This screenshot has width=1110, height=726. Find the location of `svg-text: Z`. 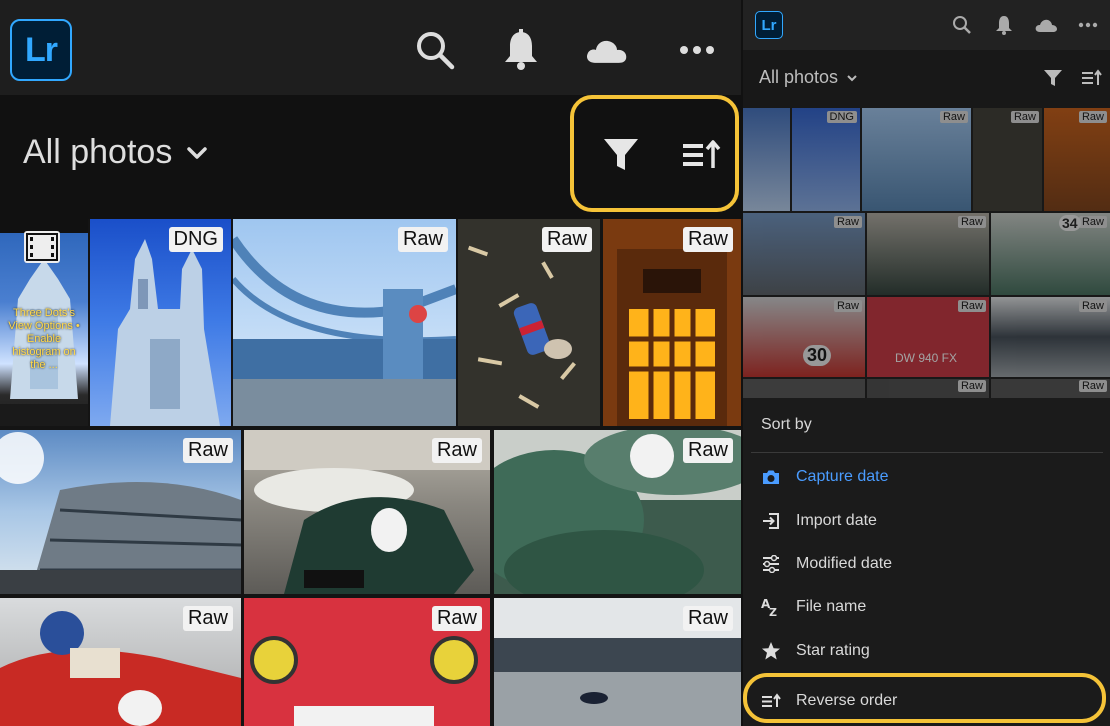

svg-text: Z is located at coordinates (773, 611).